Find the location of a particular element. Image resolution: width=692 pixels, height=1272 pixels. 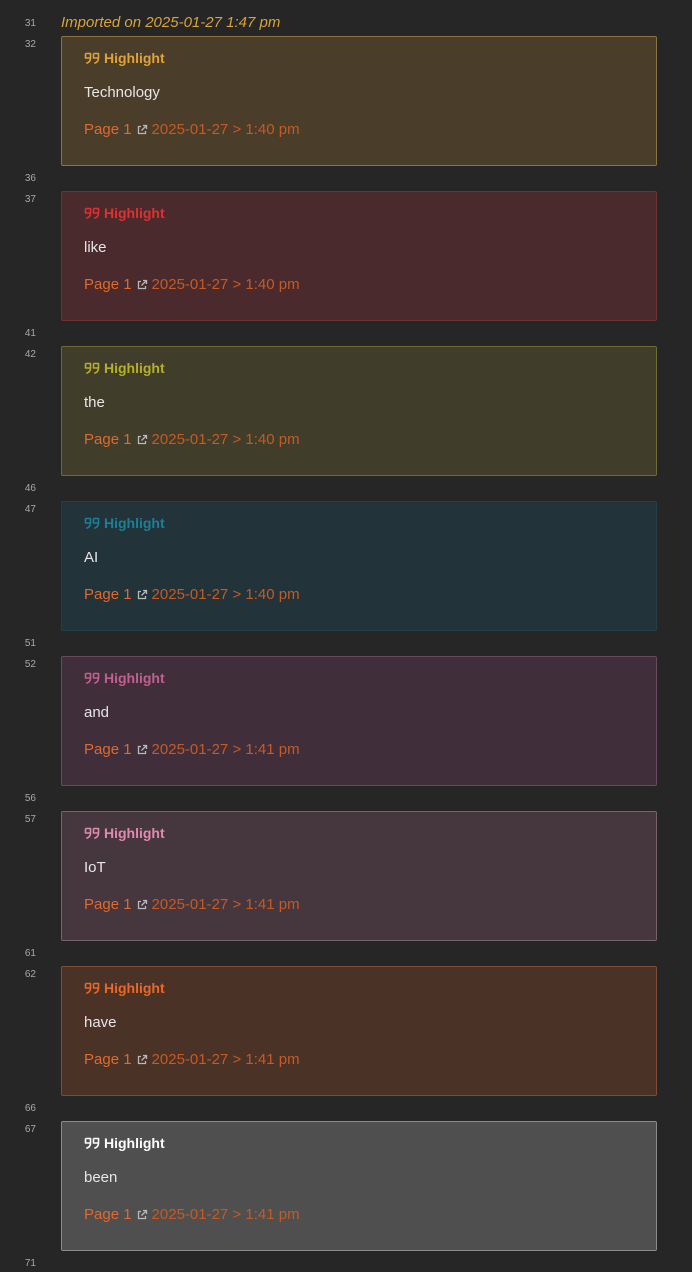

line-number: 67 is located at coordinates (30, 1129).